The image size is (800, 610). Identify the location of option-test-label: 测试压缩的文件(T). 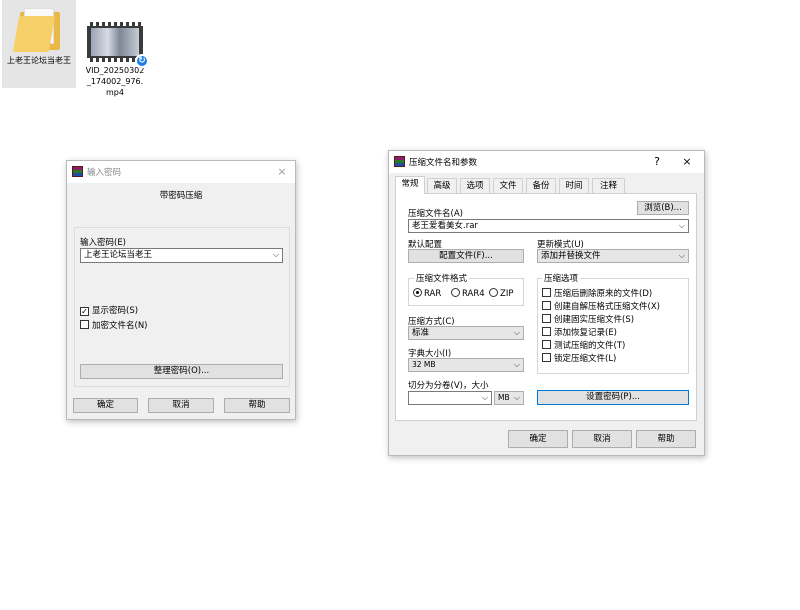
(590, 346).